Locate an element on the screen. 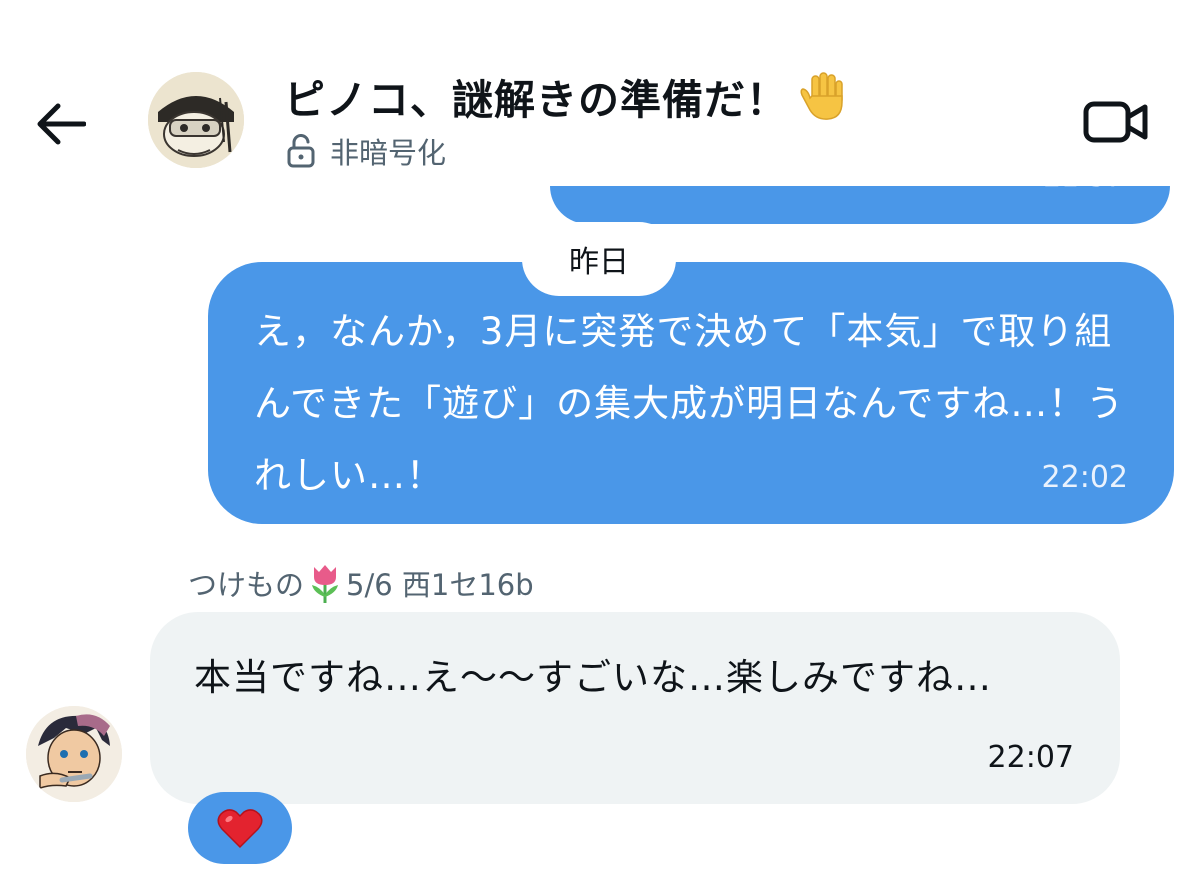 The width and height of the screenshot is (1200, 881). conversation-title: ピノコ、謎解きの準備だ！ is located at coordinates (567, 96).